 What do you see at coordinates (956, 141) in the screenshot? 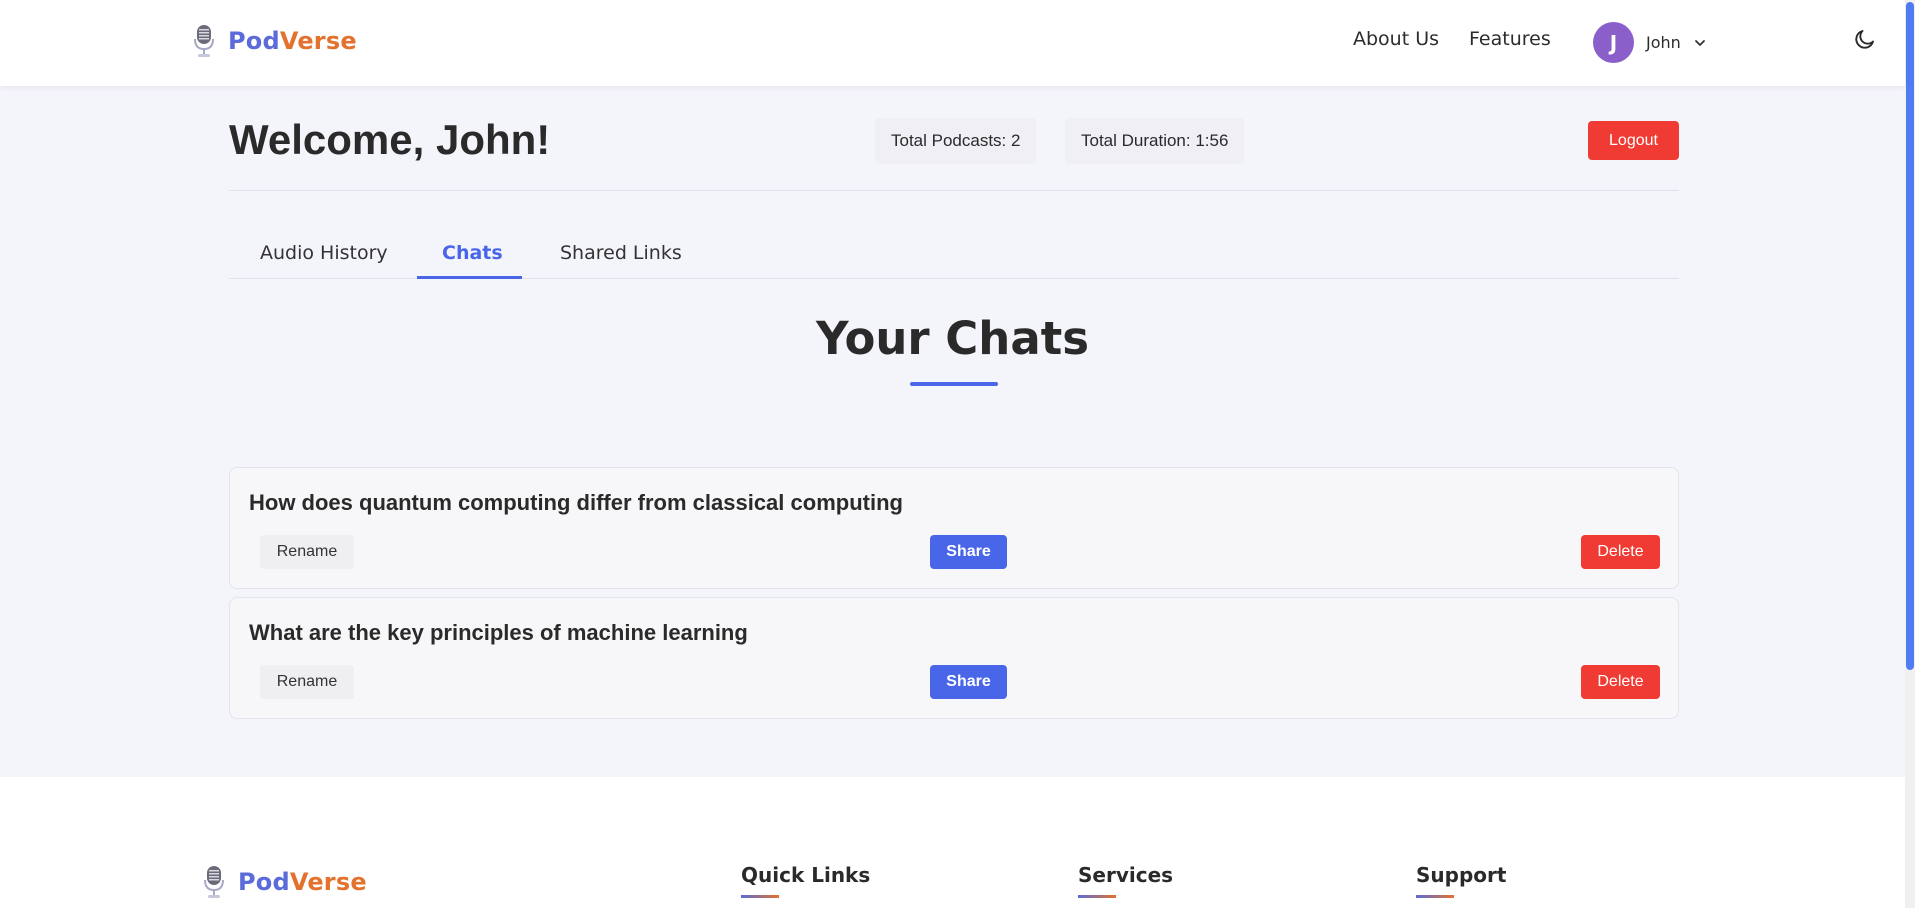
I see `total-podcasts-stat: Total Podcasts: 2` at bounding box center [956, 141].